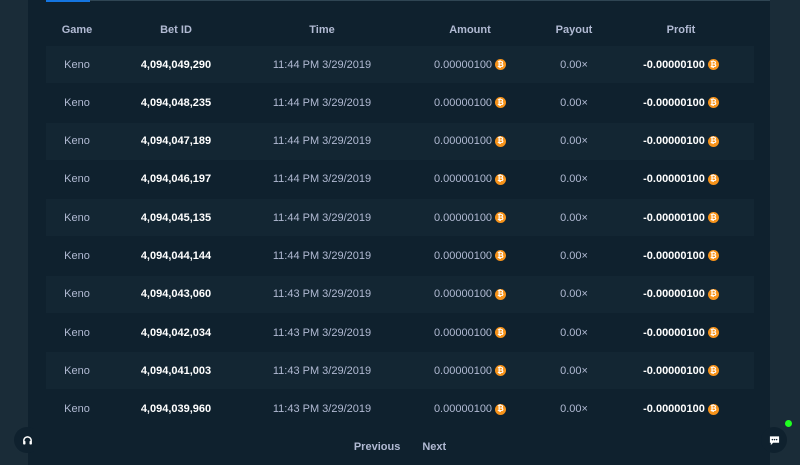  What do you see at coordinates (176, 409) in the screenshot?
I see `cell-bet-id: 4,094,039,960` at bounding box center [176, 409].